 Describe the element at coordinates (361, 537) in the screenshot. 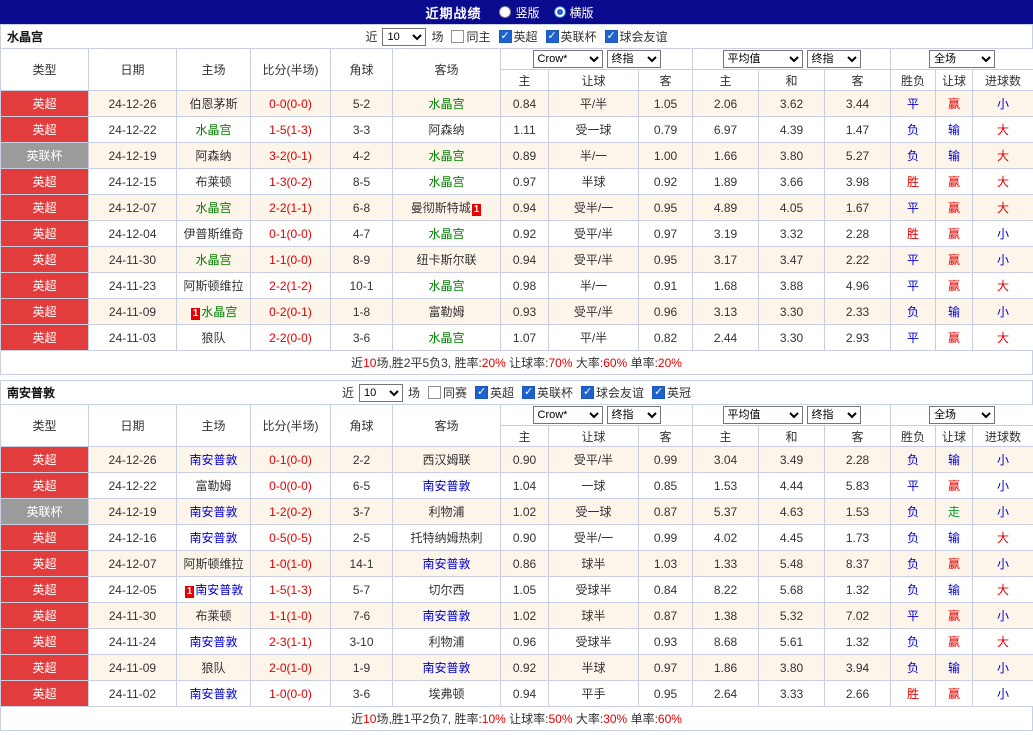

I see `corner-cell: 2-5` at that location.